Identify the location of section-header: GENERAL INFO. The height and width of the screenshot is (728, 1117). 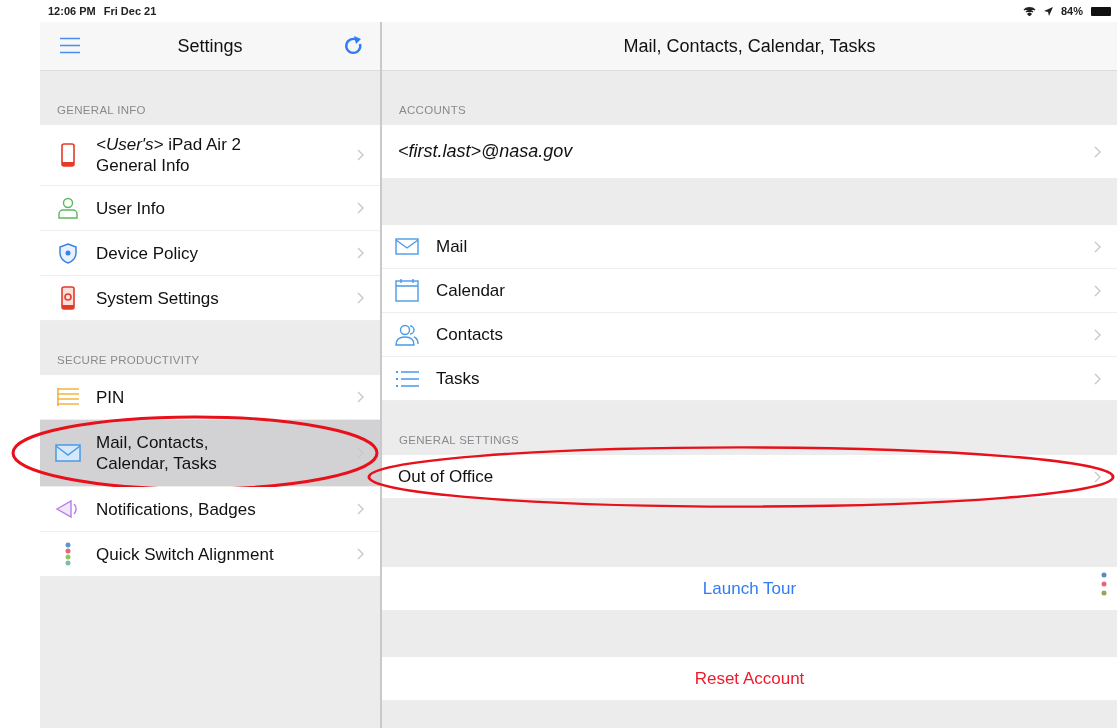
(101, 110).